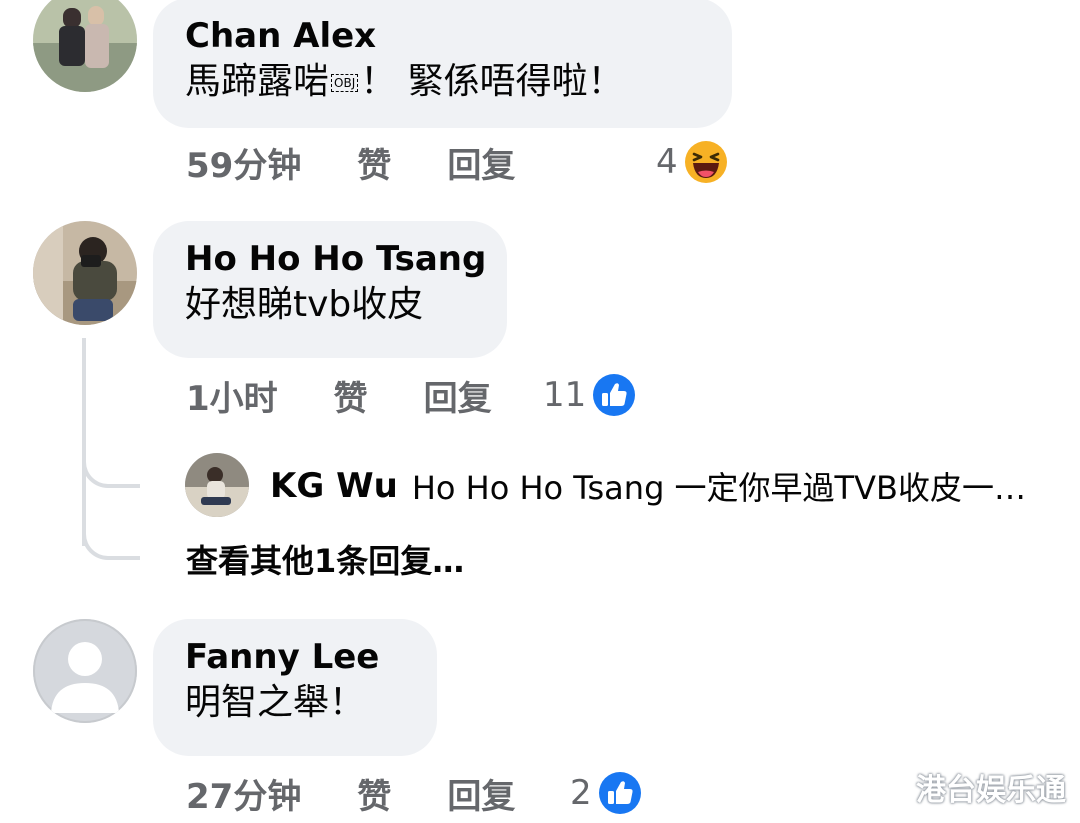  What do you see at coordinates (85, 677) in the screenshot?
I see `default-user-icon` at bounding box center [85, 677].